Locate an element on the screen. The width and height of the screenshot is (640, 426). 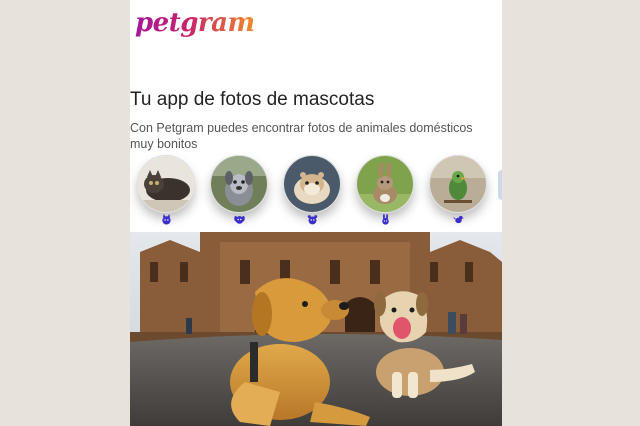
petgram-logo: petgram is located at coordinates (195, 23).